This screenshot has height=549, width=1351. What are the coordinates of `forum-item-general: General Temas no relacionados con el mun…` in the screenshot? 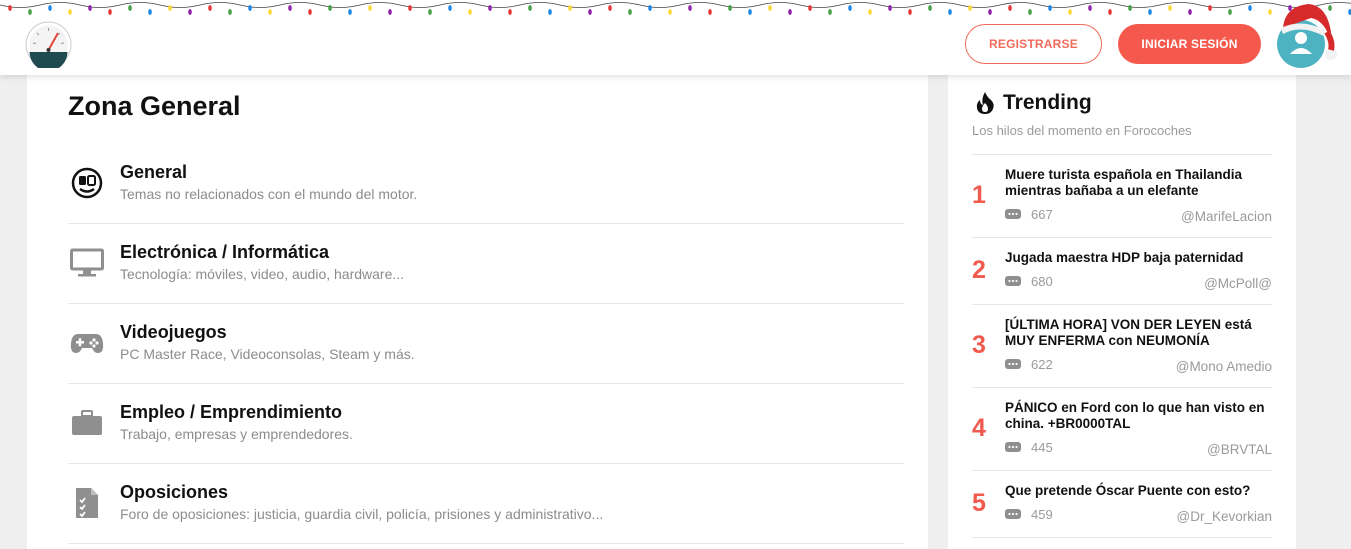 It's located at (486, 184).